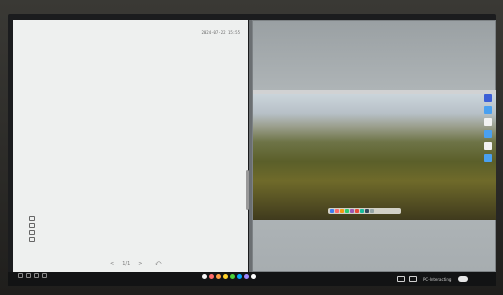 This screenshot has height=295, width=503. I want to click on page-navigator: < 1/1 >, so click(126, 264).